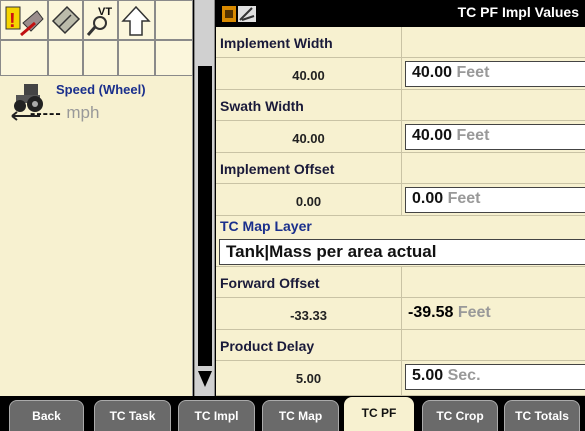 The width and height of the screenshot is (585, 431). Describe the element at coordinates (474, 312) in the screenshot. I see `forward-offset-unit: Feet` at that location.